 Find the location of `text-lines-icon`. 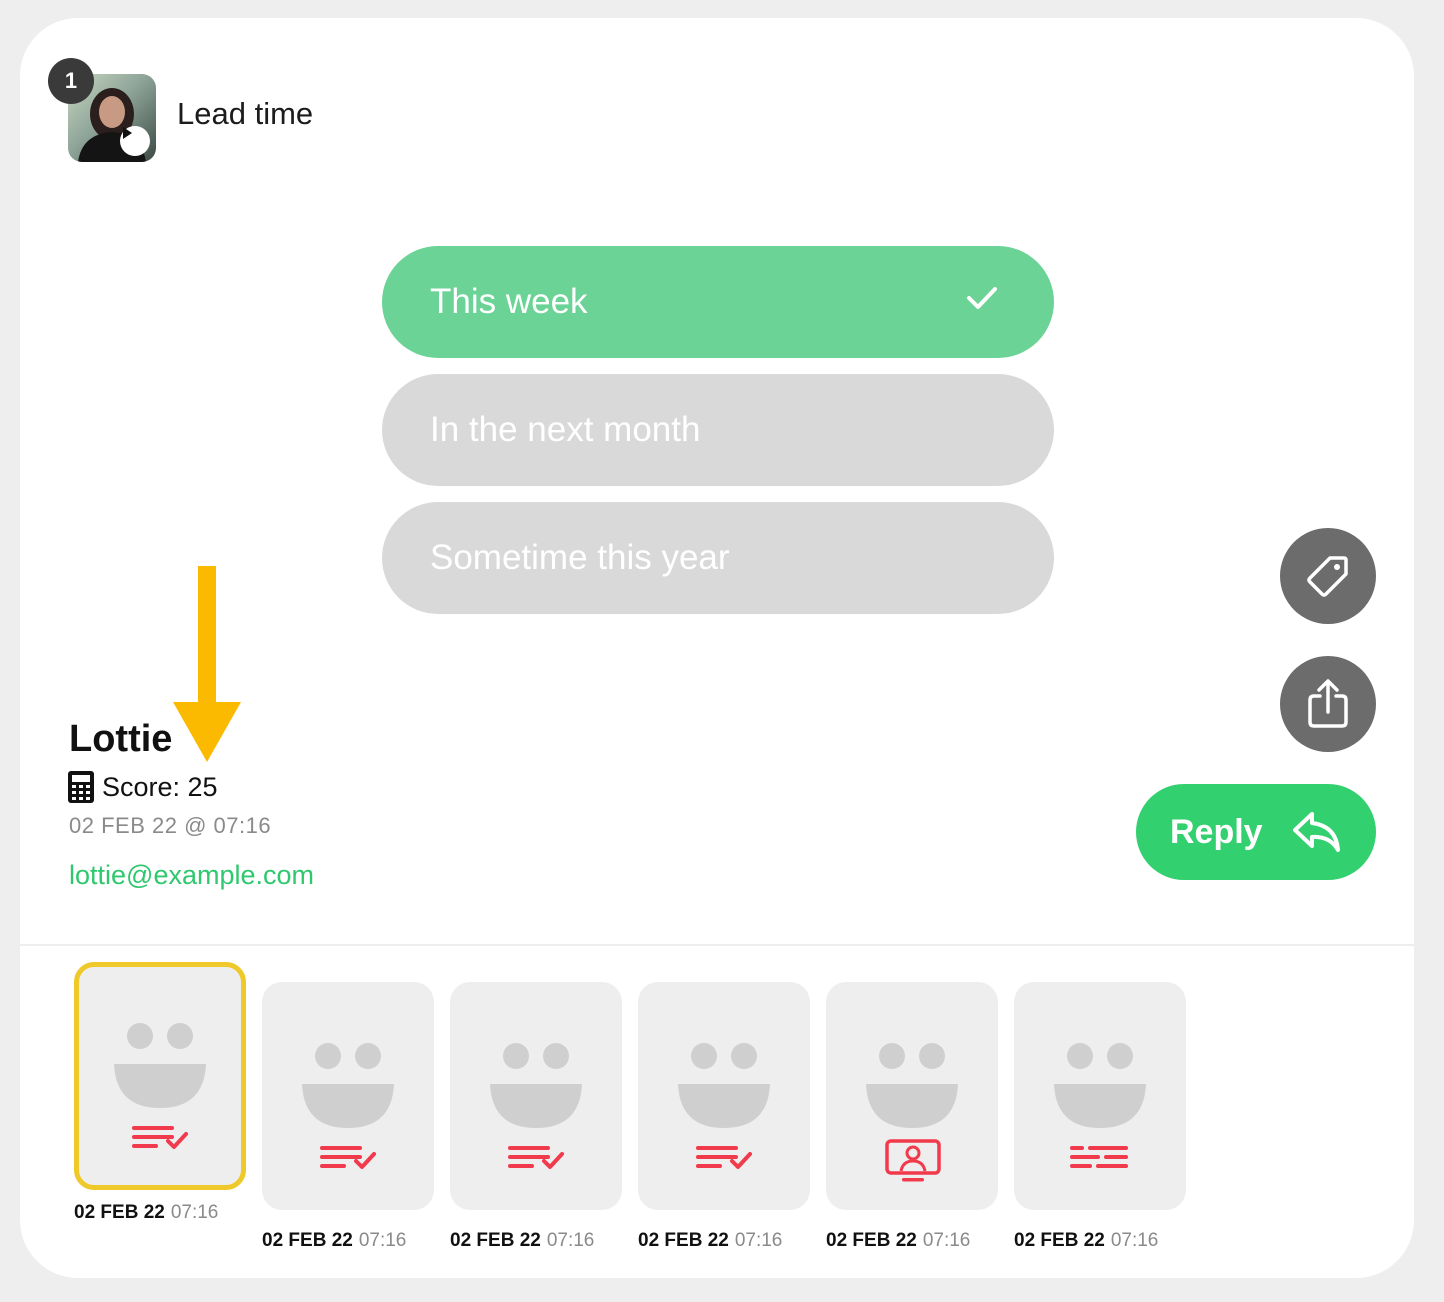

text-lines-icon is located at coordinates (1099, 1157).